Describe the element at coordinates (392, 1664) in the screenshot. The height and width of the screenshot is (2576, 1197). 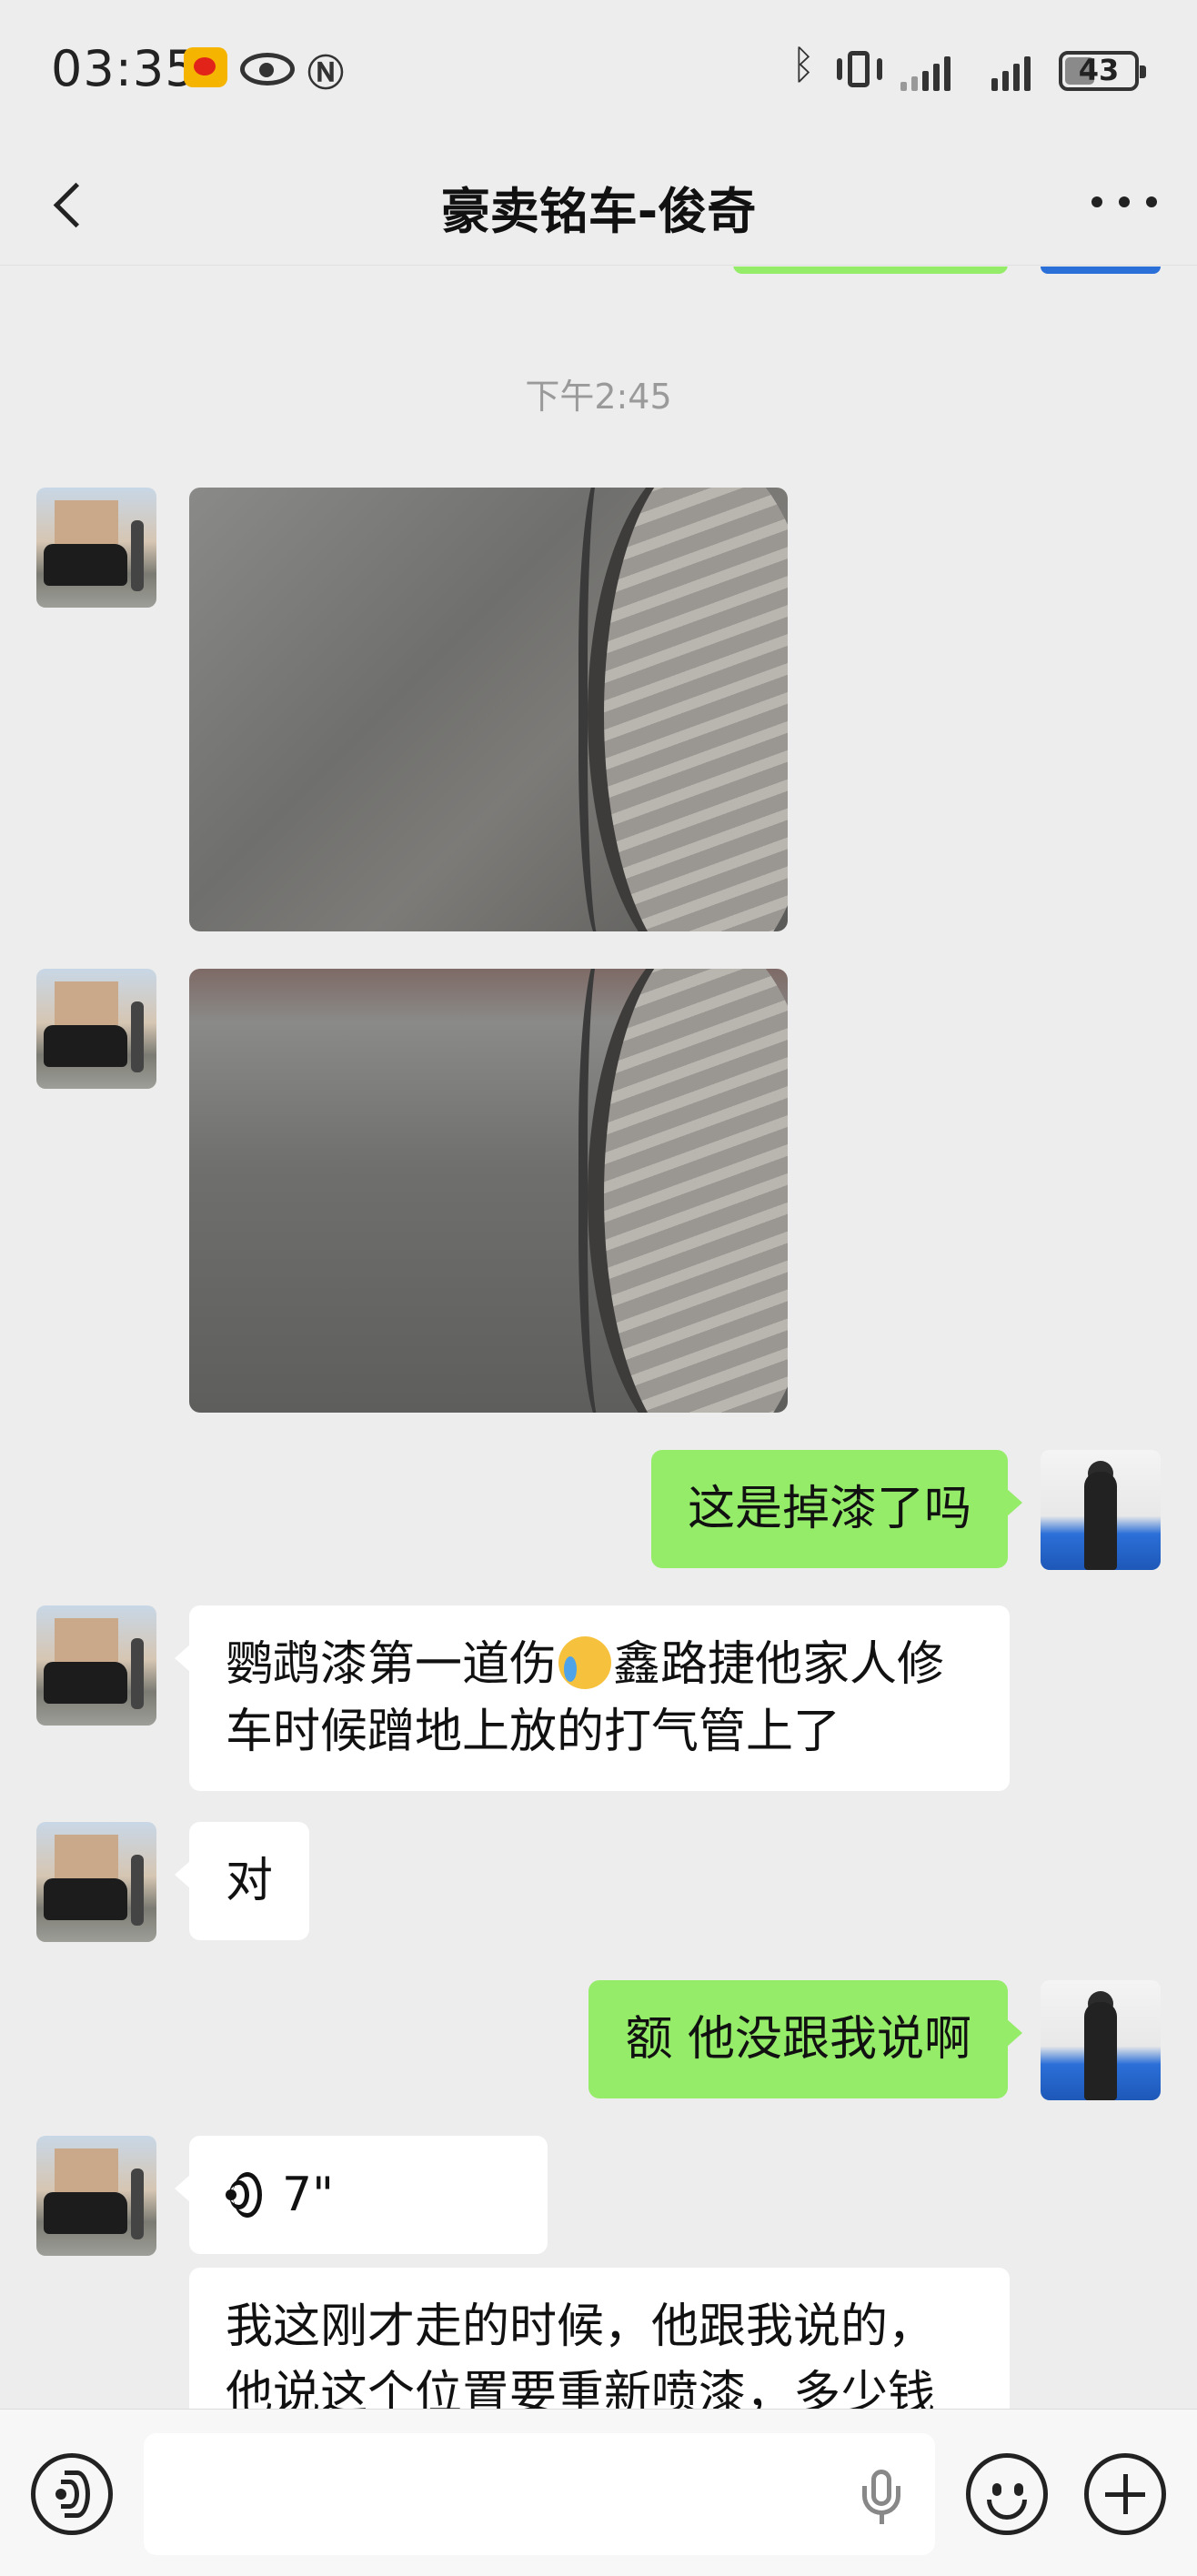
I see `message-text: 鹦鹉漆第一道伤` at that location.